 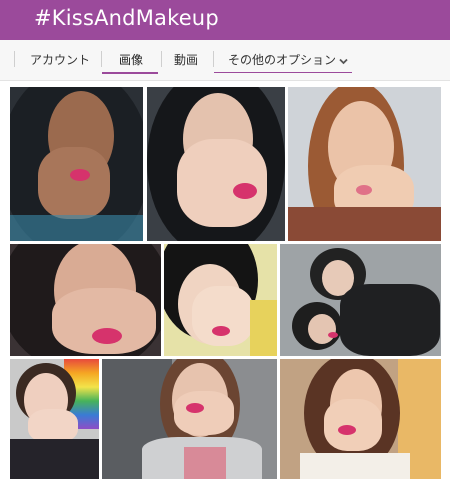 What do you see at coordinates (225, 20) in the screenshot?
I see `top-header-bar: #KissAndMakeup` at bounding box center [225, 20].